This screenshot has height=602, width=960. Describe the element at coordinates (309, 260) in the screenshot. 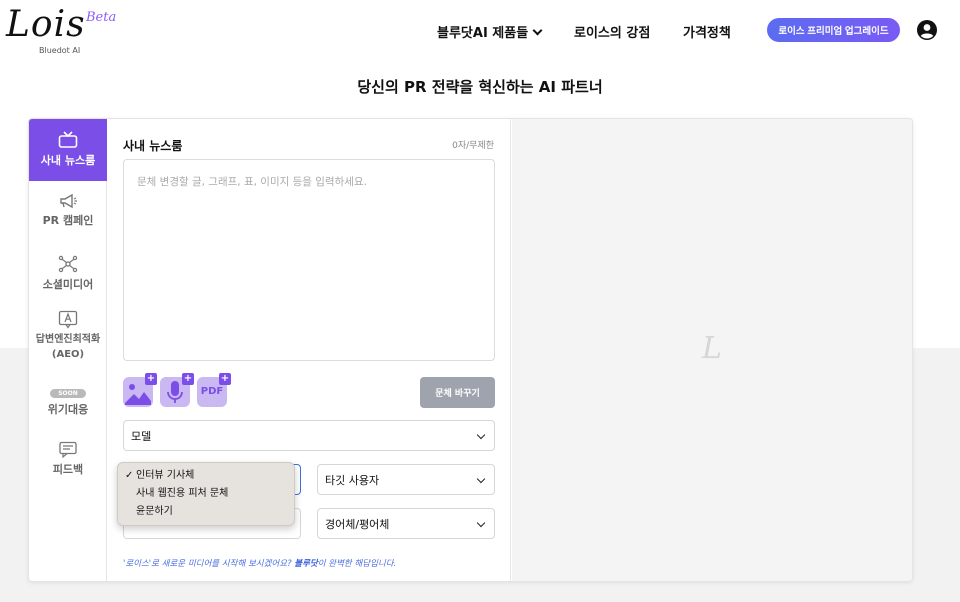

I see `content-input: 문체 변경할 글, 그래프, 표, 이미지 등을 입력하세요.` at that location.